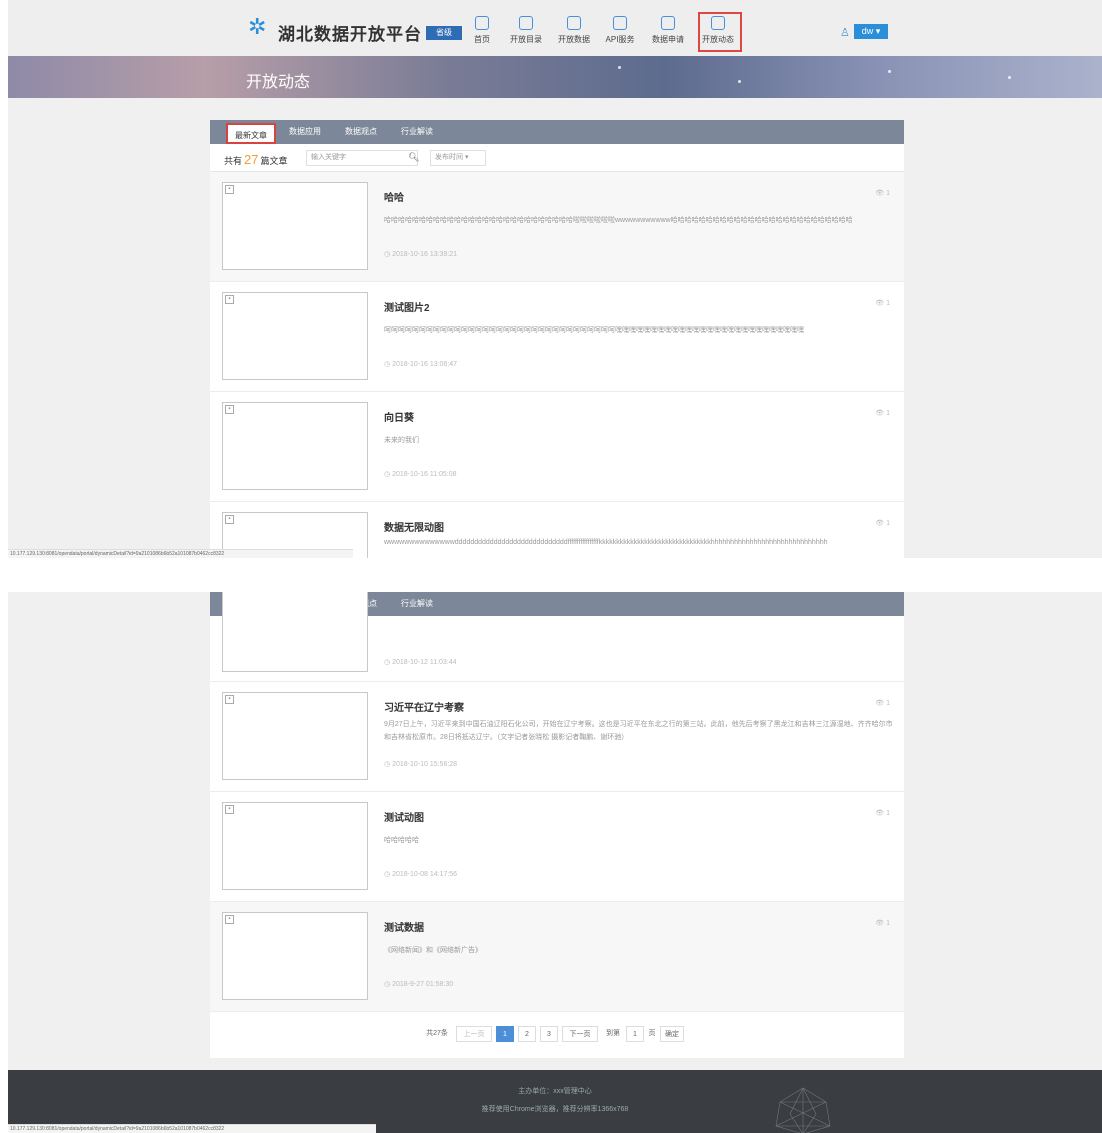 This screenshot has height=1133, width=1102. I want to click on article-title: 测试图片2, so click(407, 306).